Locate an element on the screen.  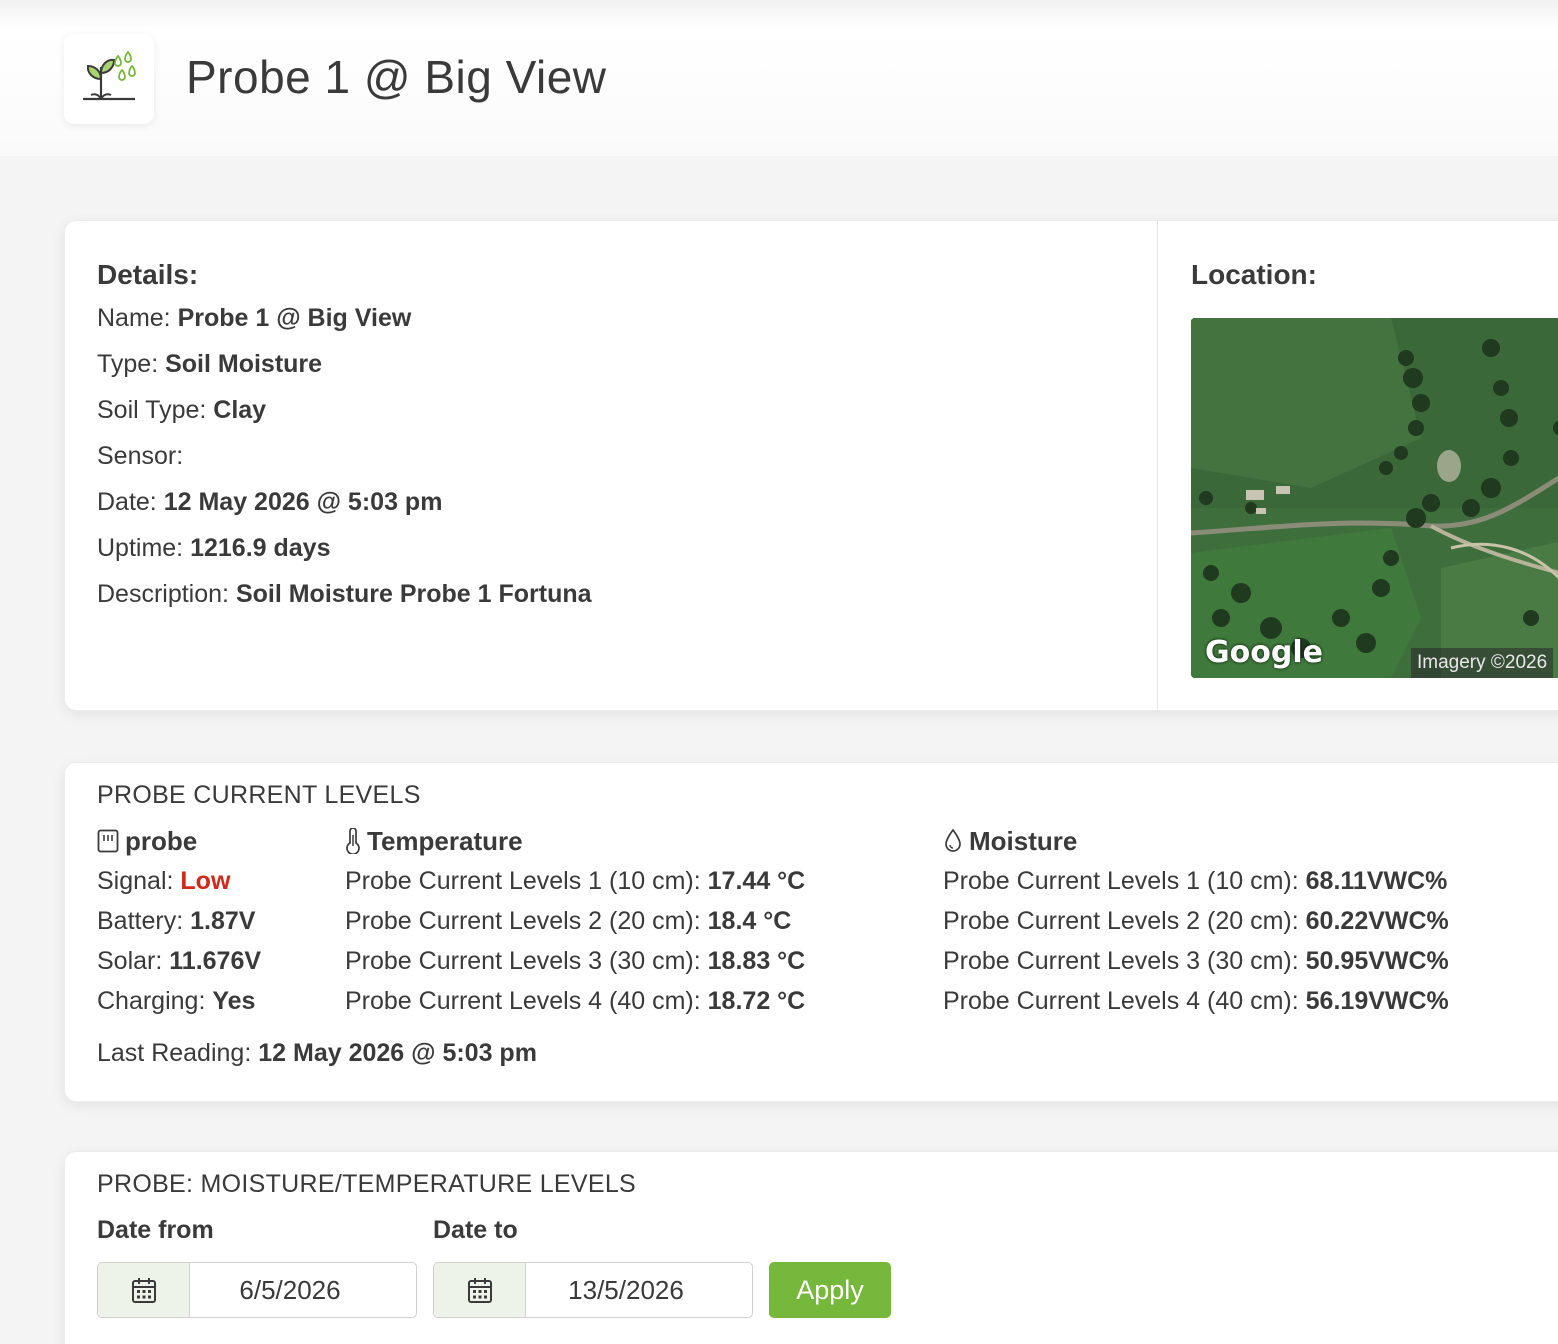
detail-type: Type: Soil Moisture is located at coordinates (344, 364).